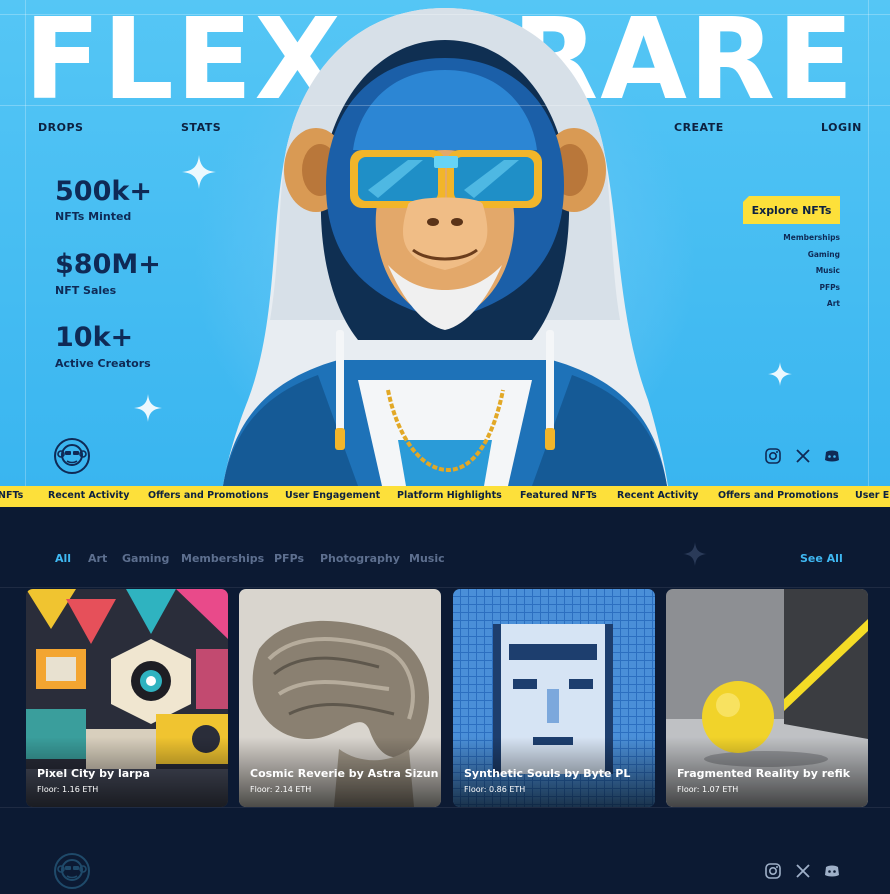  What do you see at coordinates (93, 216) in the screenshot?
I see `stat-label-minted: NFTs Minted` at bounding box center [93, 216].